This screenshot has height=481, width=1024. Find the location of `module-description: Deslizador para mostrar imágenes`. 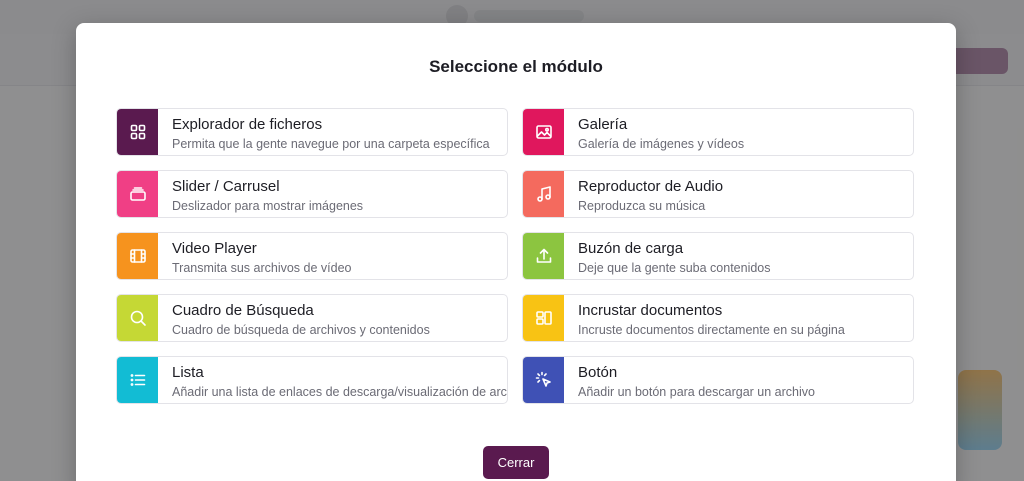

module-description: Deslizador para mostrar imágenes is located at coordinates (268, 206).